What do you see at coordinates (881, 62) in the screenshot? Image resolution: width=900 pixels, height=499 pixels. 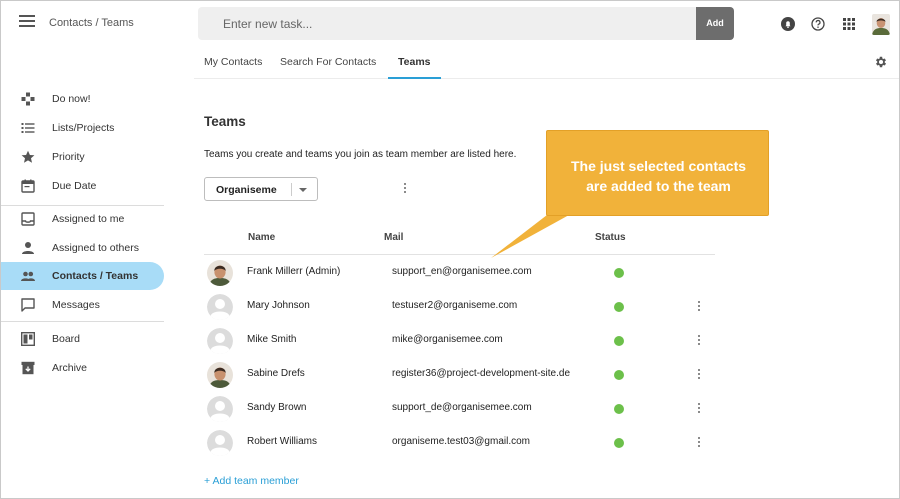 I see `settings-gear-icon` at bounding box center [881, 62].